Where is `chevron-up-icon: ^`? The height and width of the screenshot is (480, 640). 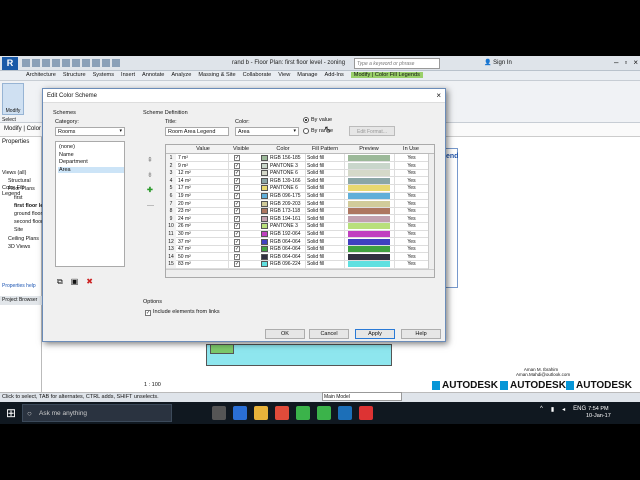
chevron-up-icon: ^ is located at coordinates (541, 409).